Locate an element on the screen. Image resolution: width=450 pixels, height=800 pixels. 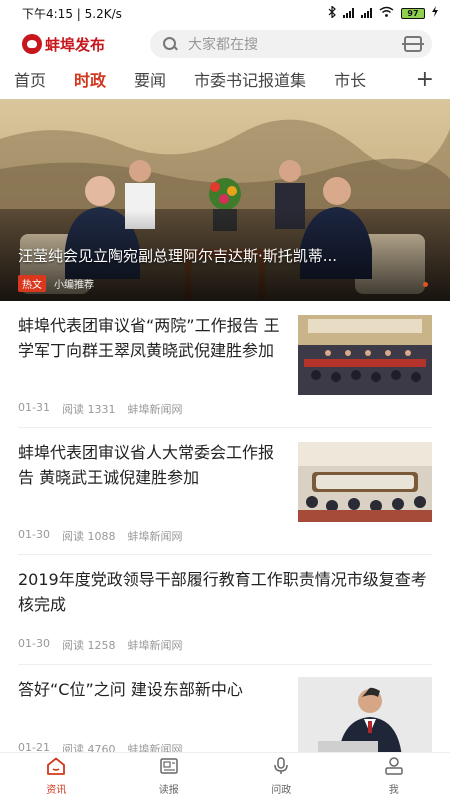
nav-inquiry-label: 问政 is located at coordinates (281, 790).